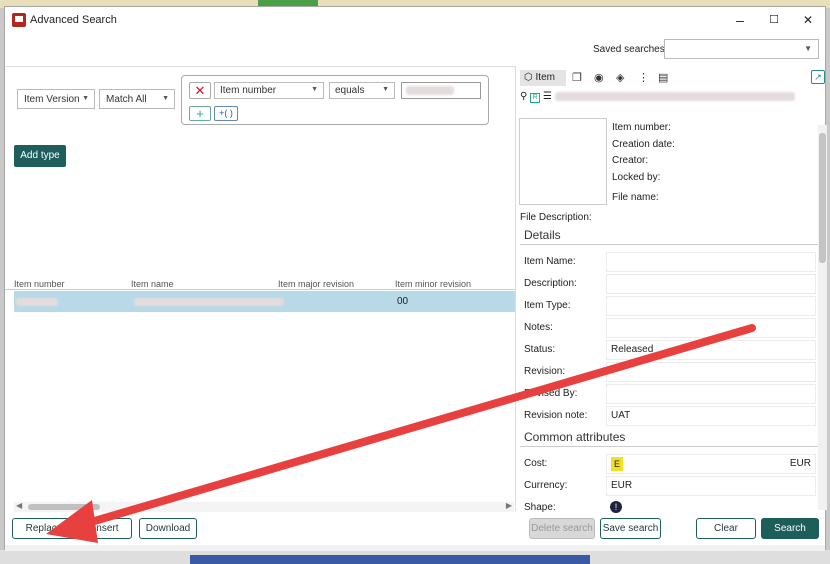 The width and height of the screenshot is (830, 564). What do you see at coordinates (556, 415) in the screenshot?
I see `field-label: Revision note:` at bounding box center [556, 415].